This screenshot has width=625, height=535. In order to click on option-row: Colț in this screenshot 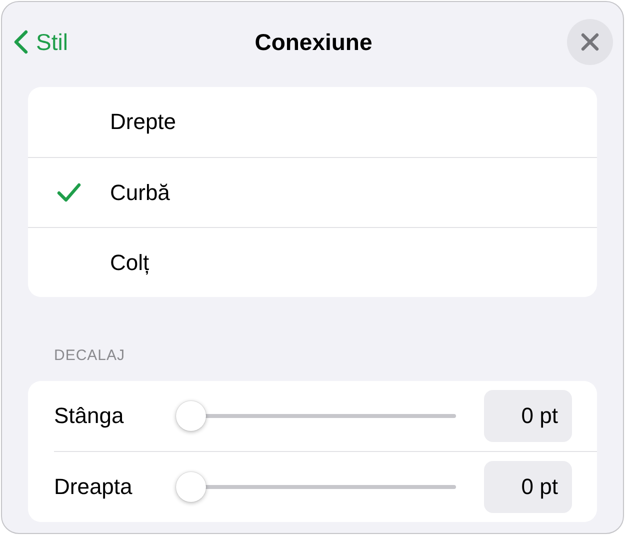, I will do `click(312, 262)`.